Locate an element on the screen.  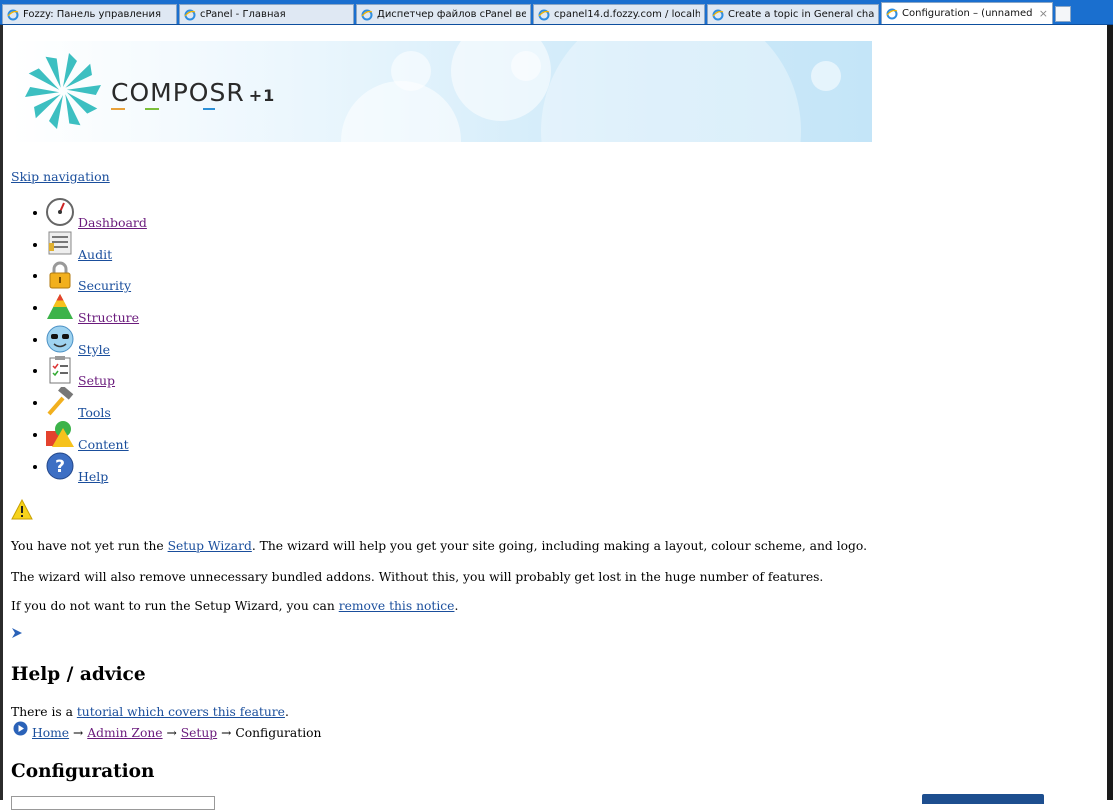
site-logo-text: COMPOSR +1 is located at coordinates (193, 92).